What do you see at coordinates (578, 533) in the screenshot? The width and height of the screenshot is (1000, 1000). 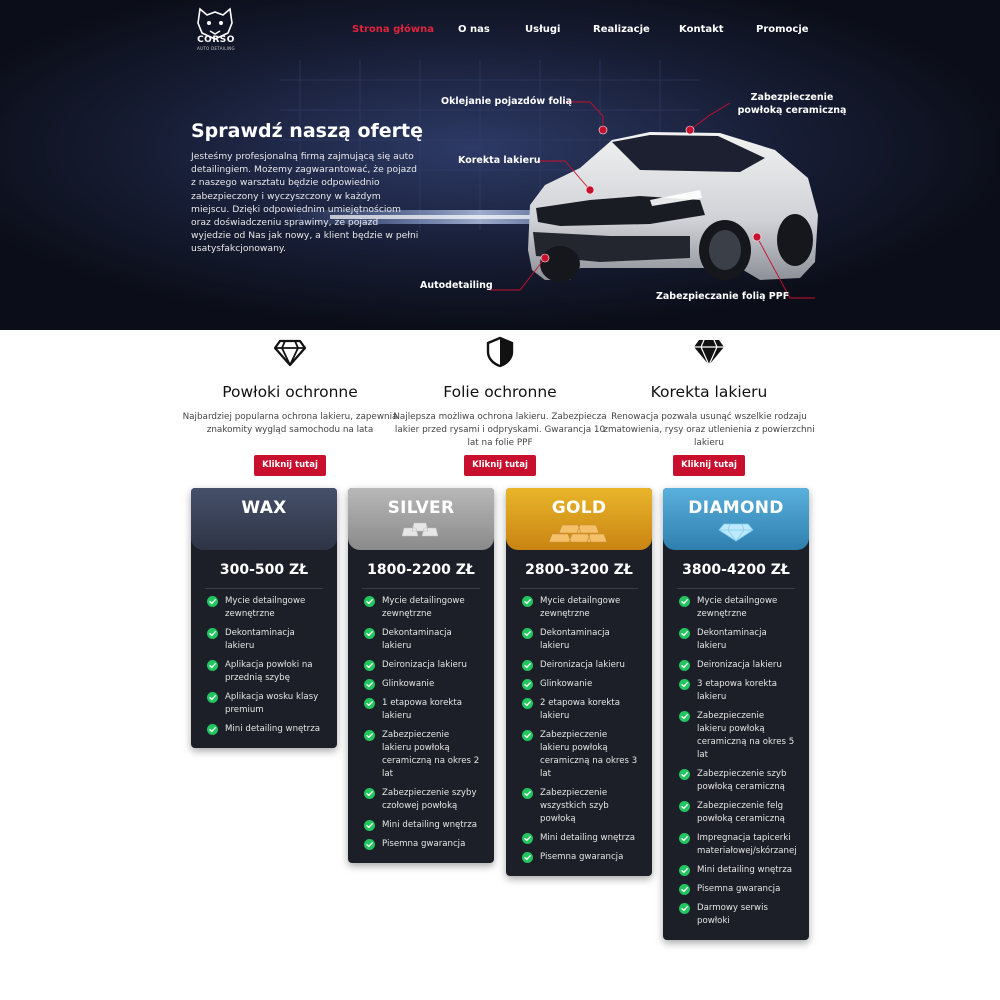 I see `gold-bars-icon` at bounding box center [578, 533].